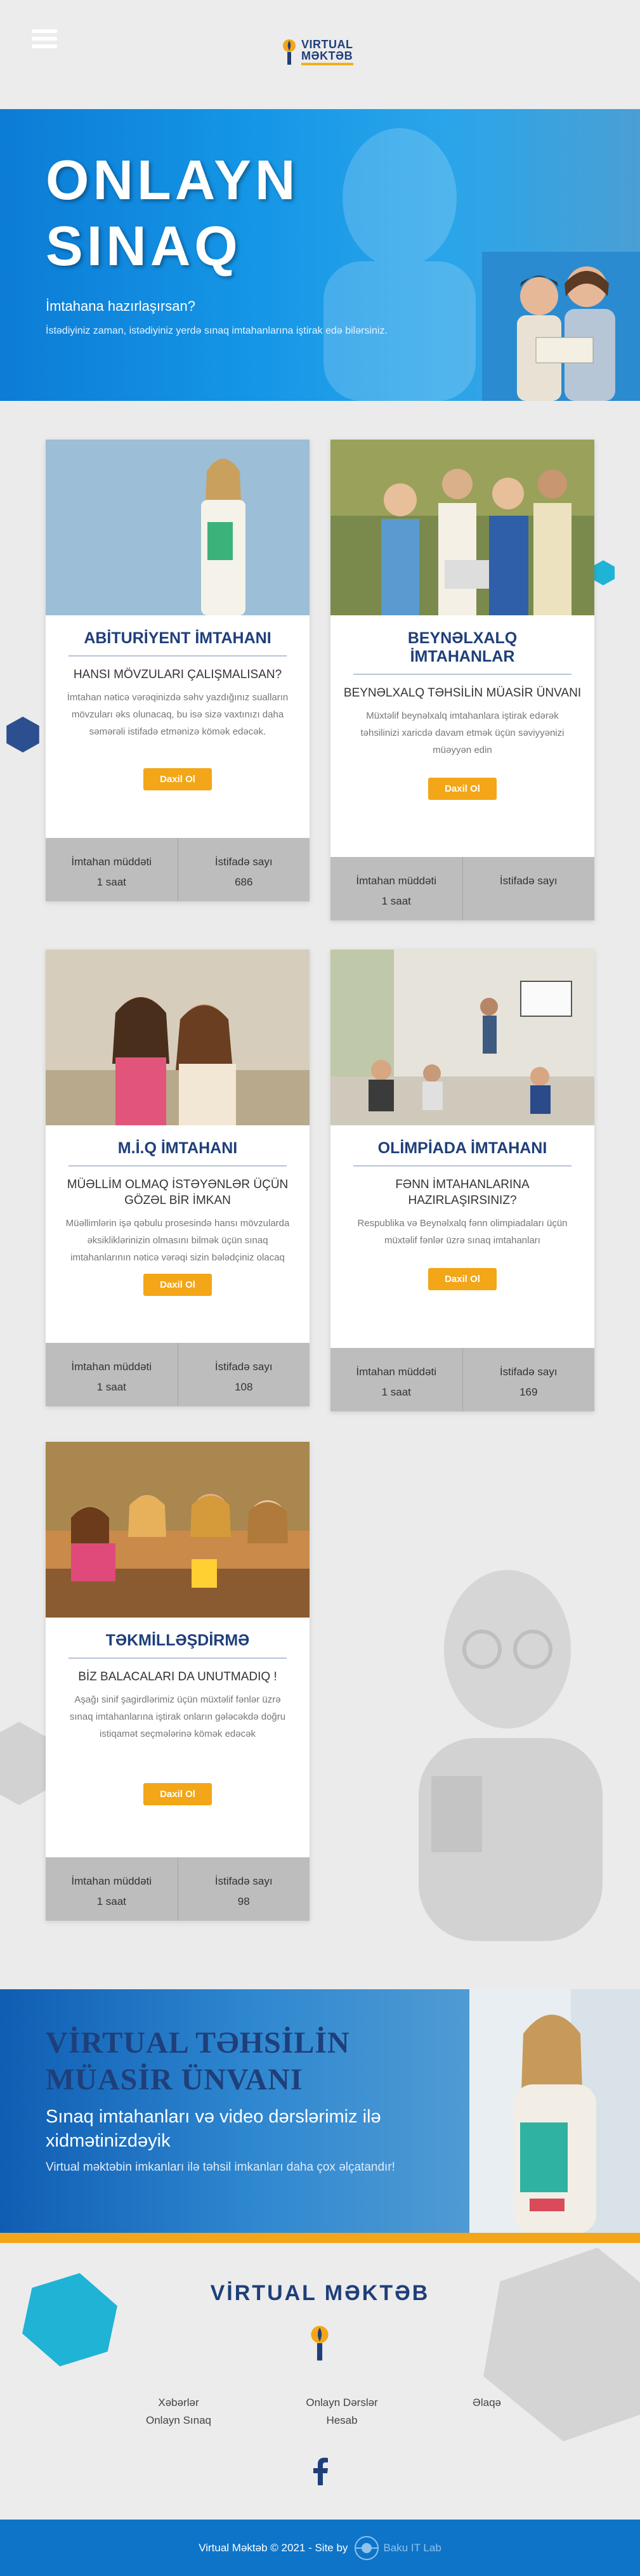 The image size is (640, 2576). What do you see at coordinates (22, 735) in the screenshot?
I see `hexagon-decoration` at bounding box center [22, 735].